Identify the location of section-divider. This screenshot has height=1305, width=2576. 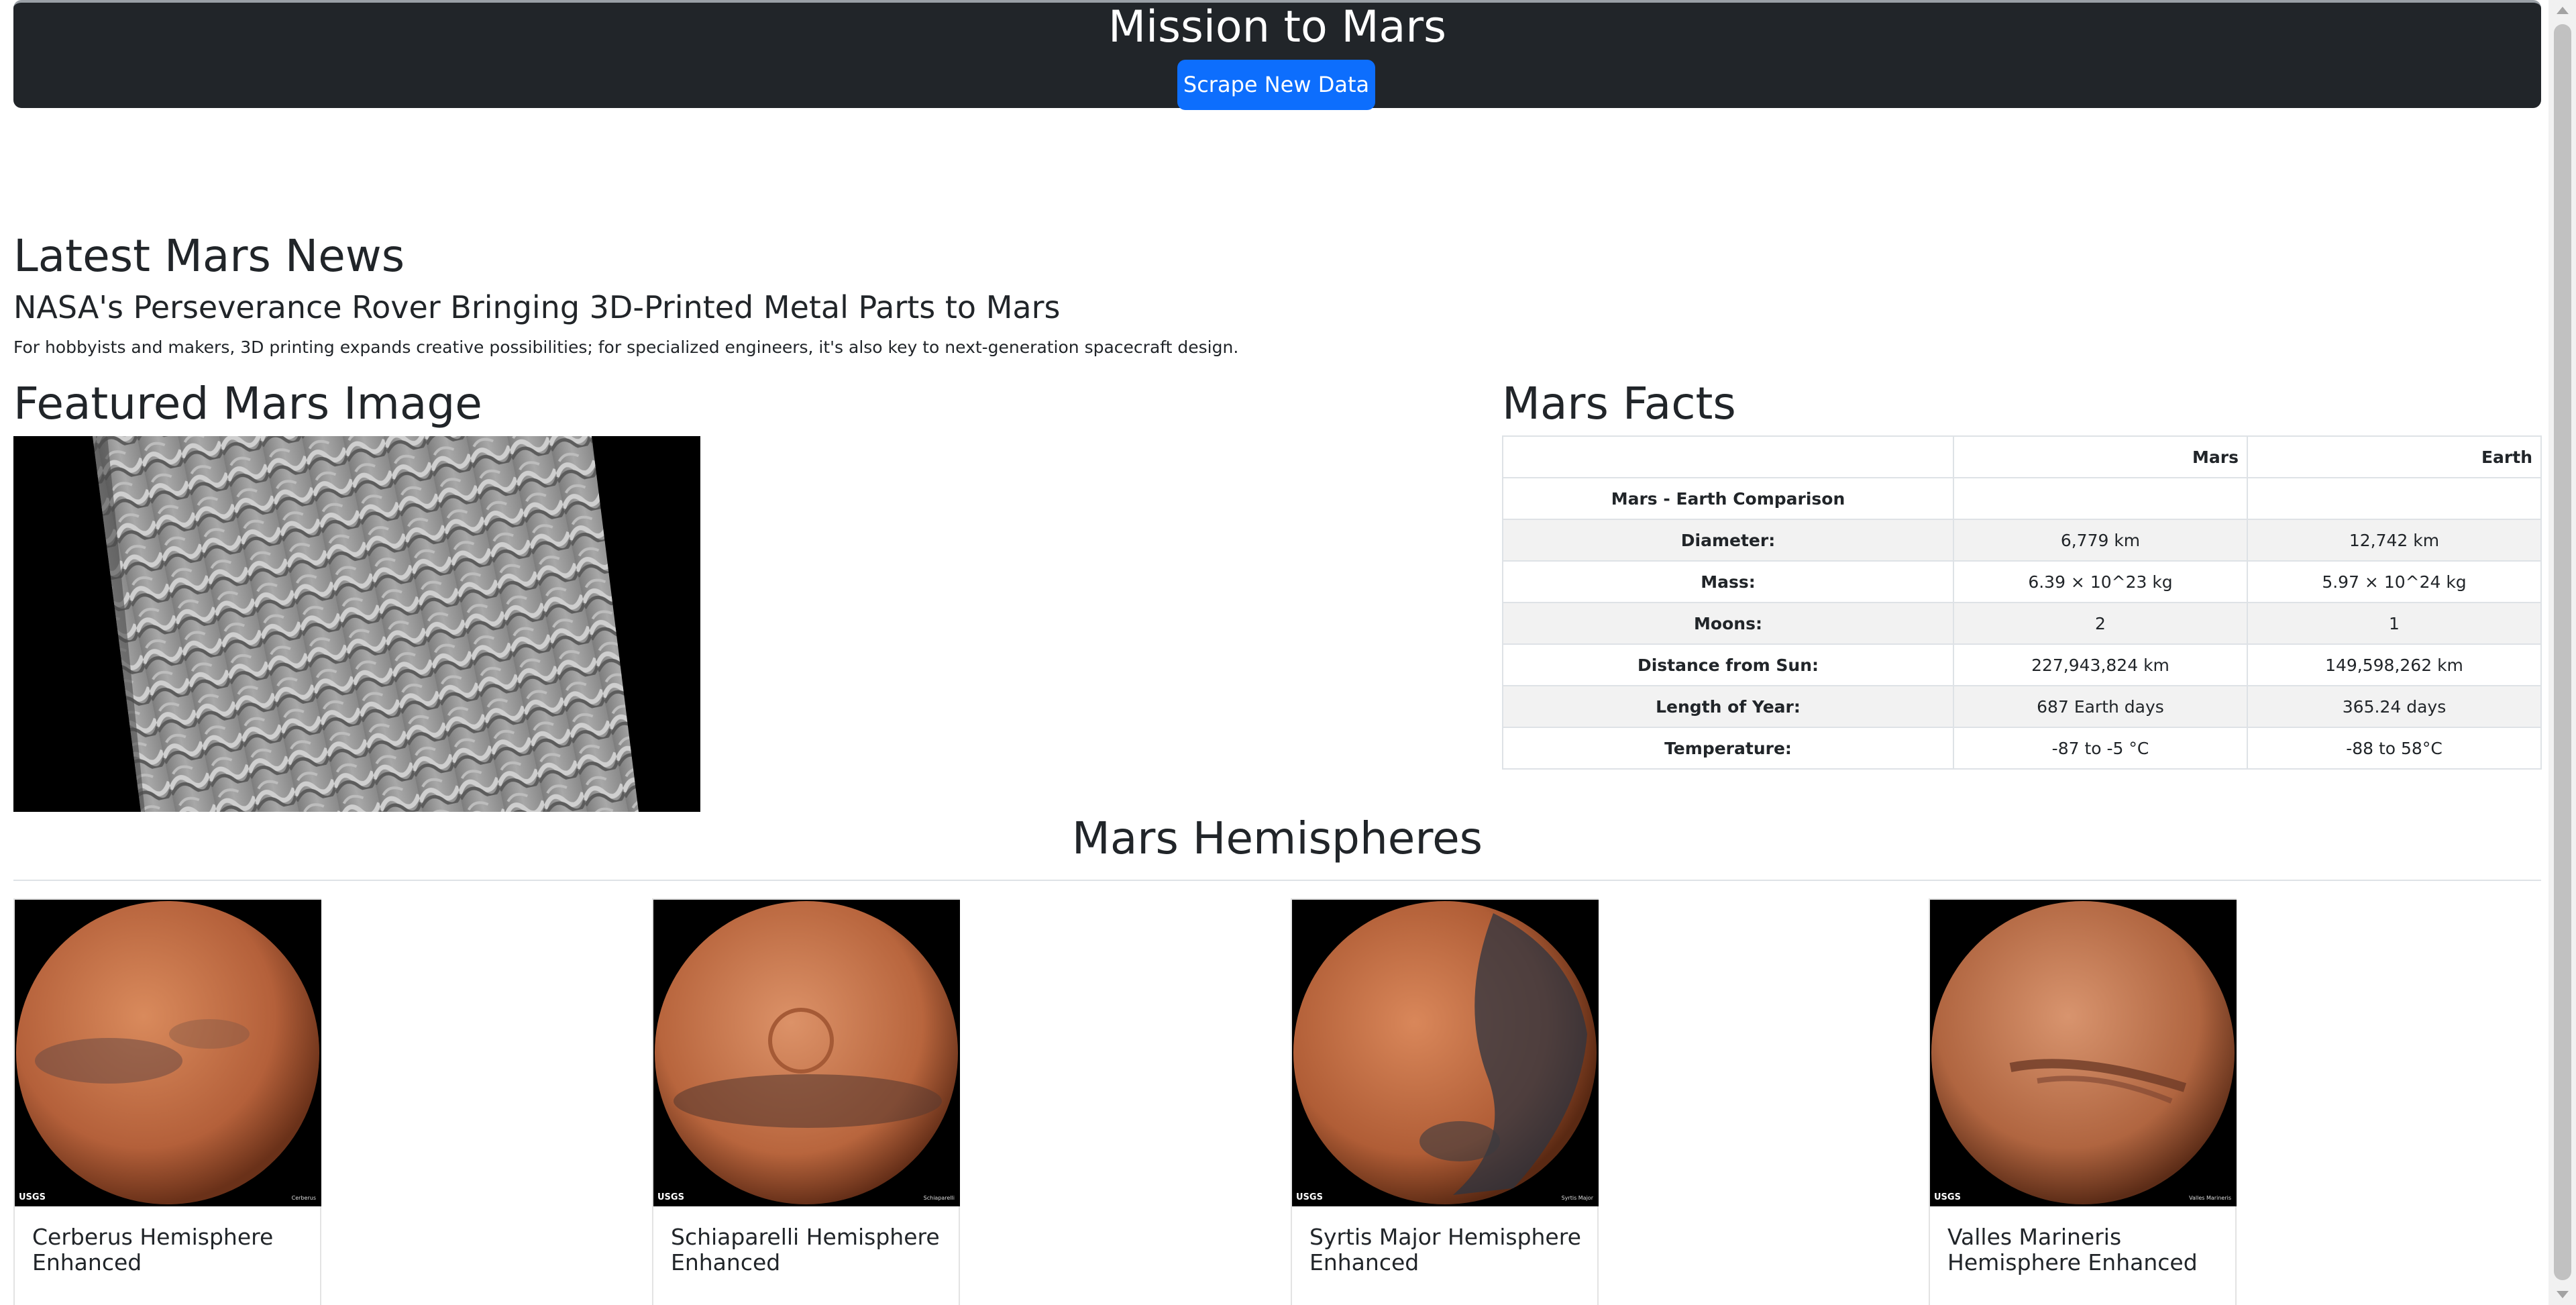
(1277, 880).